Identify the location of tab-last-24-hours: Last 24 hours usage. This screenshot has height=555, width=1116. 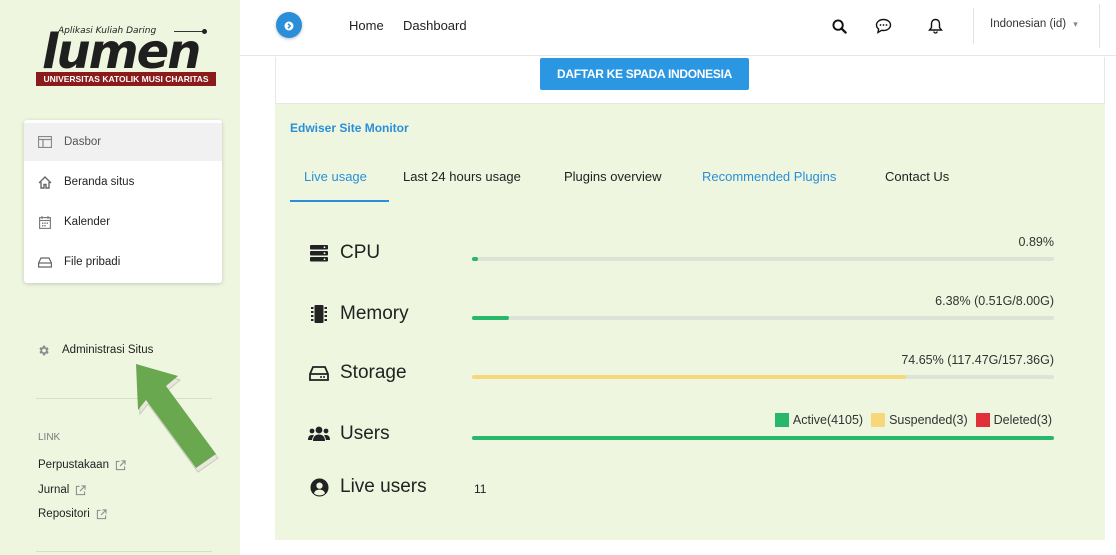
(462, 176).